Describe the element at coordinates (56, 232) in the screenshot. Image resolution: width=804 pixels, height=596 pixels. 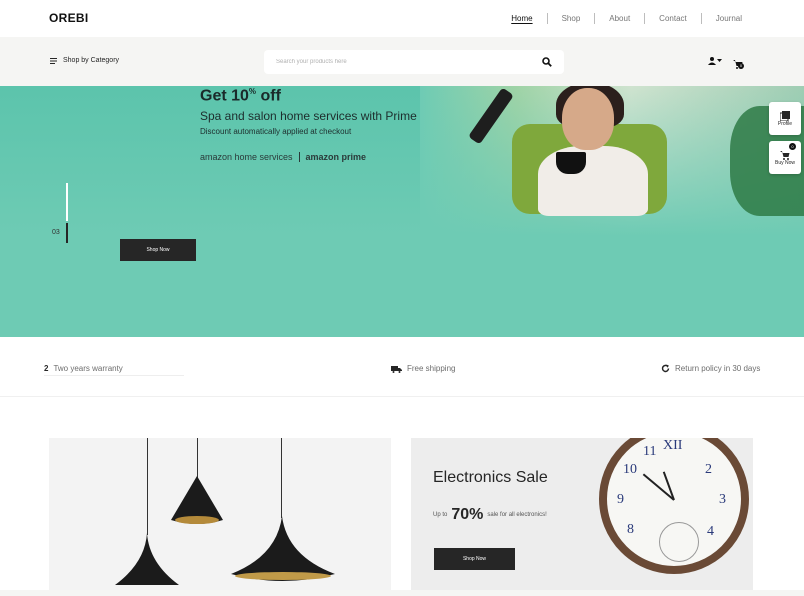
I see `slide-number: 03` at that location.